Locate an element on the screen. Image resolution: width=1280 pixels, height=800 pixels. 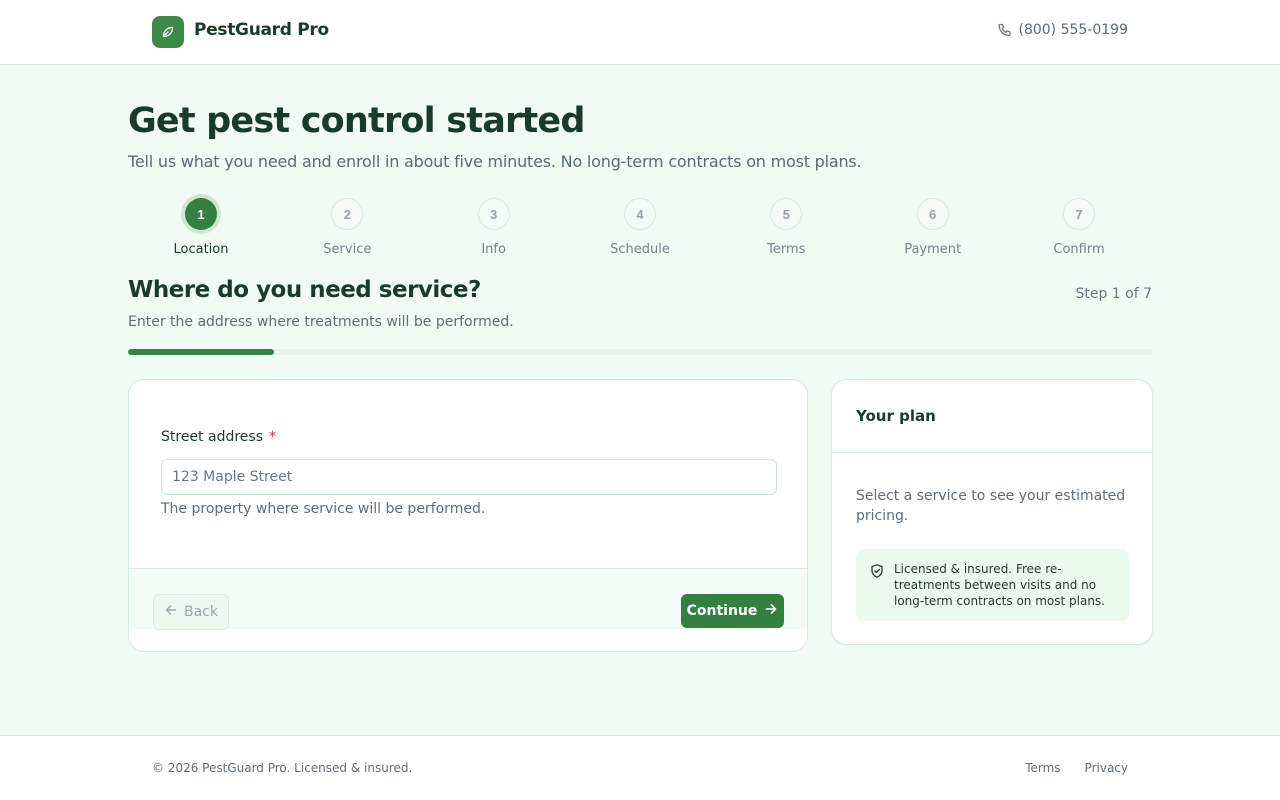
required-indicator: * is located at coordinates (272, 437).